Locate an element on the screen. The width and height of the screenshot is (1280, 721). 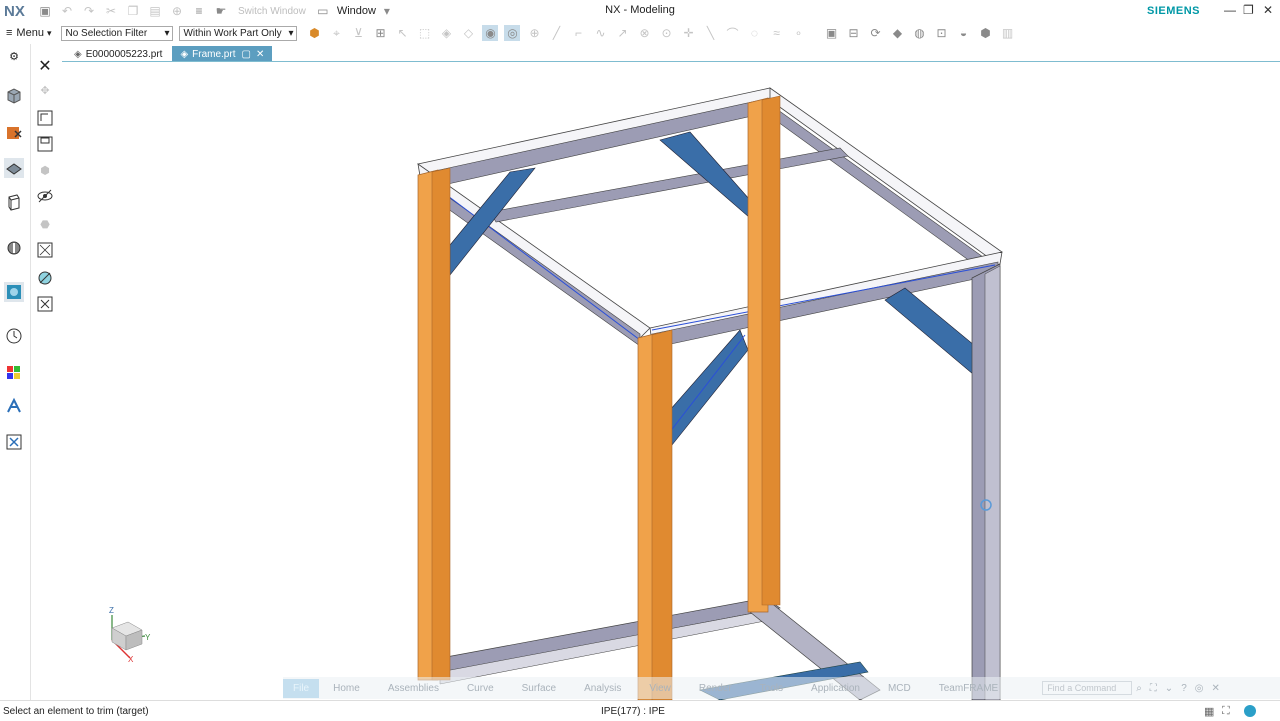
ribbon-tab-view: View is located at coordinates (660, 688).